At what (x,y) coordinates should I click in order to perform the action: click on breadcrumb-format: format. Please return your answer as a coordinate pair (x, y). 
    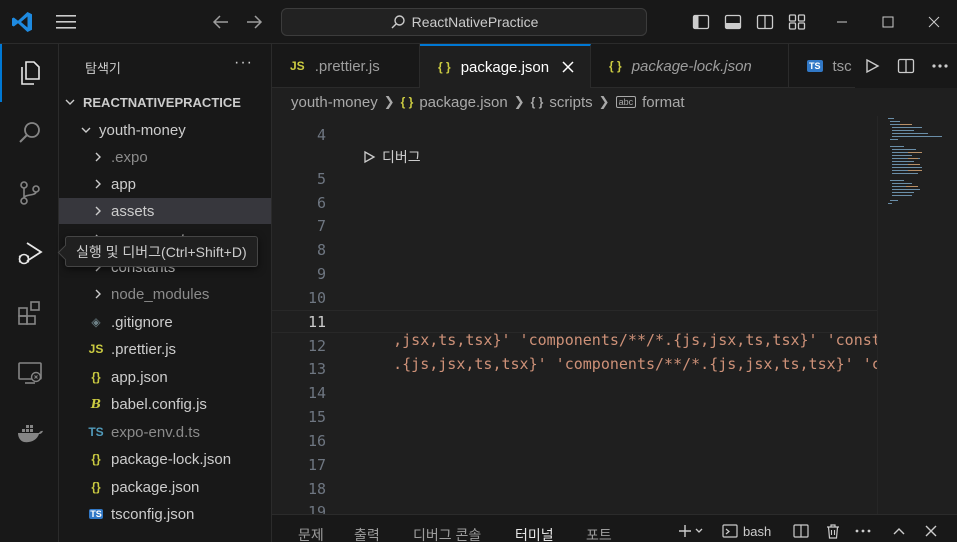
    Looking at the image, I should click on (663, 102).